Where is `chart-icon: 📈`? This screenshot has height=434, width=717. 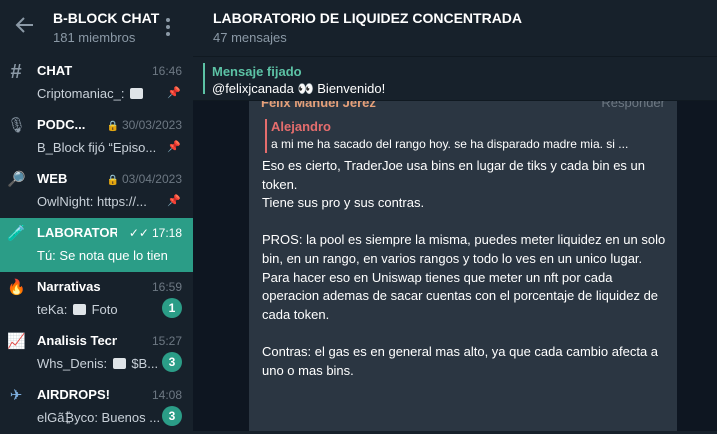 chart-icon: 📈 is located at coordinates (16, 341).